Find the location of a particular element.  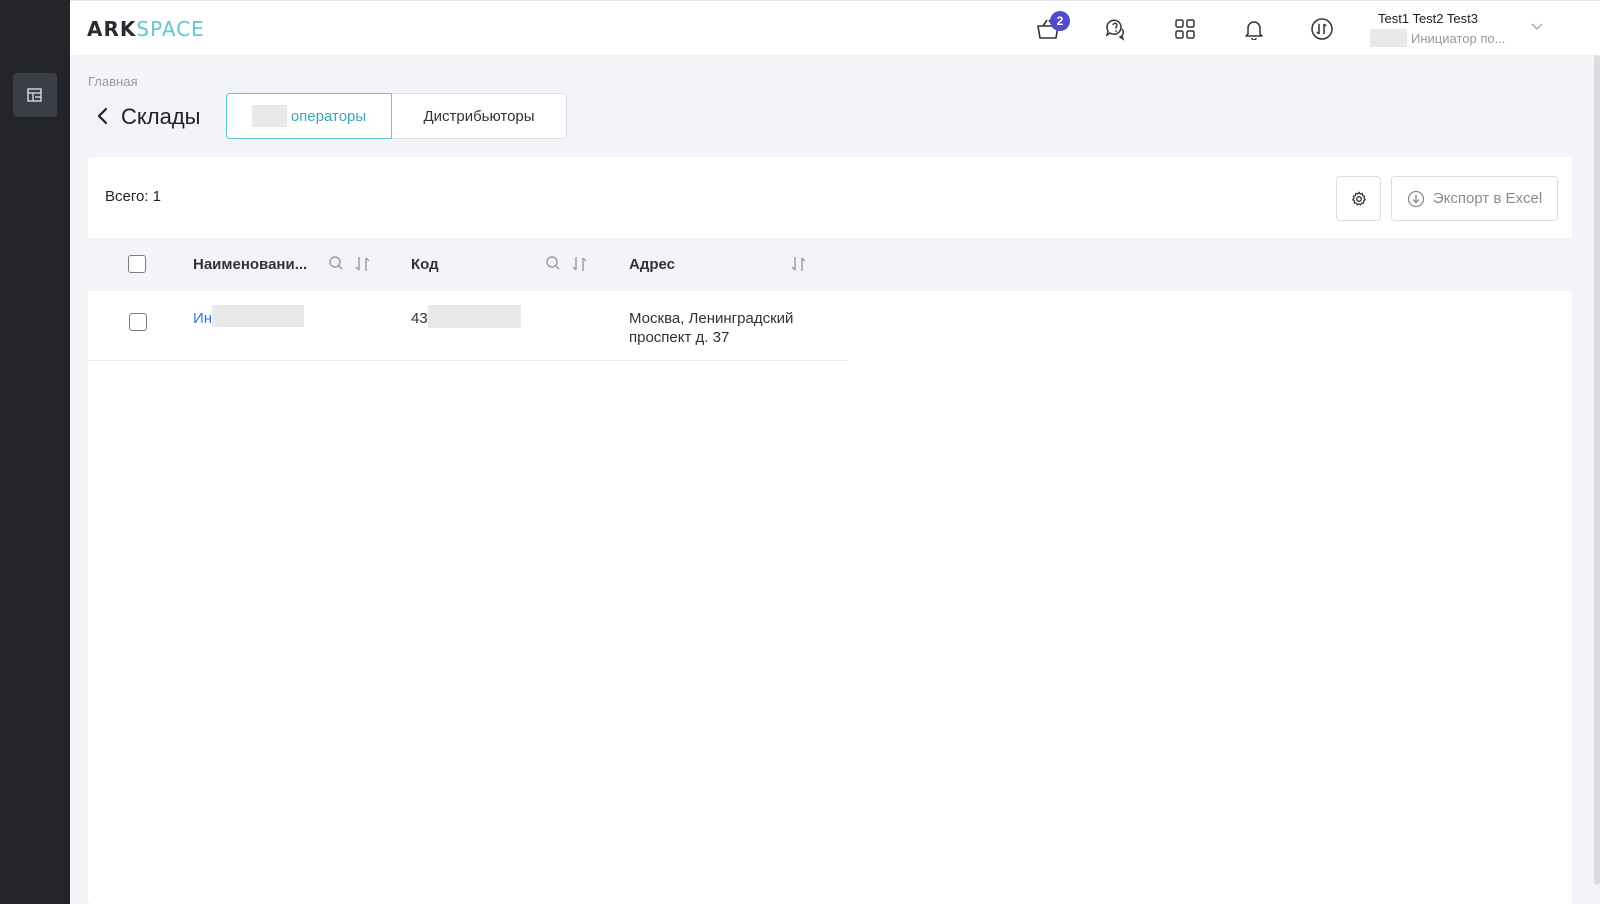

total-count: Всего: 1 is located at coordinates (133, 196).